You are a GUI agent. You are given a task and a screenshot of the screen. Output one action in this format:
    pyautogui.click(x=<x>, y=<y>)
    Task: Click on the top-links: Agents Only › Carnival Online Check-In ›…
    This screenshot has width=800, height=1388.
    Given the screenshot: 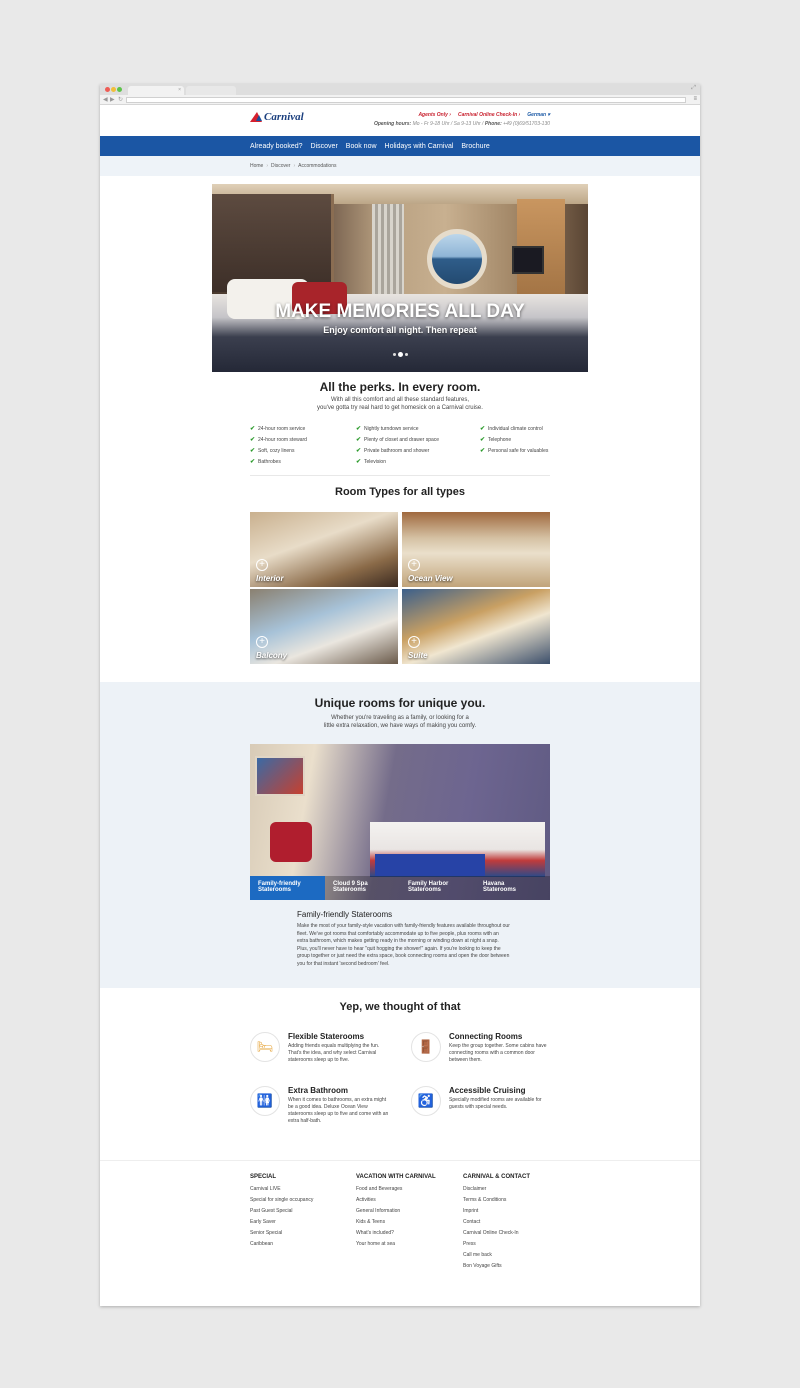 What is the action you would take?
    pyautogui.click(x=484, y=115)
    